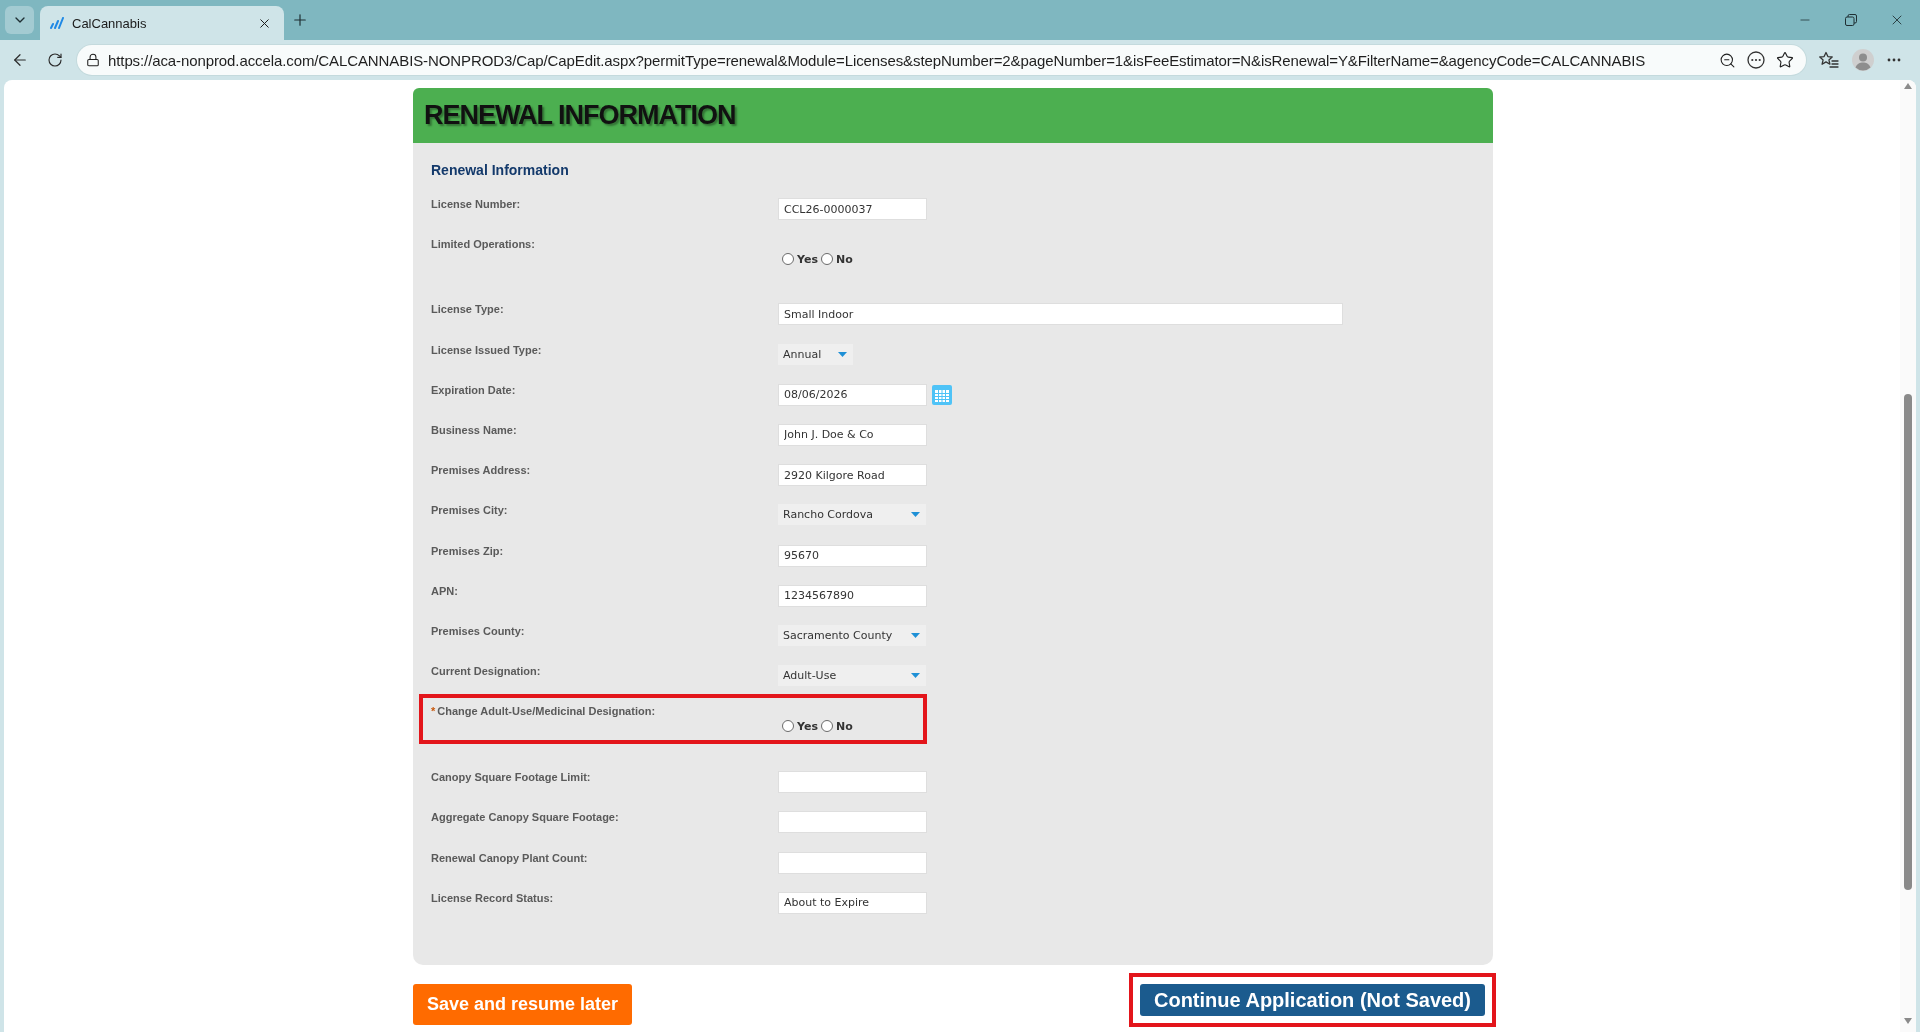 Image resolution: width=1920 pixels, height=1032 pixels. What do you see at coordinates (1756, 60) in the screenshot?
I see `dots-circle-icon` at bounding box center [1756, 60].